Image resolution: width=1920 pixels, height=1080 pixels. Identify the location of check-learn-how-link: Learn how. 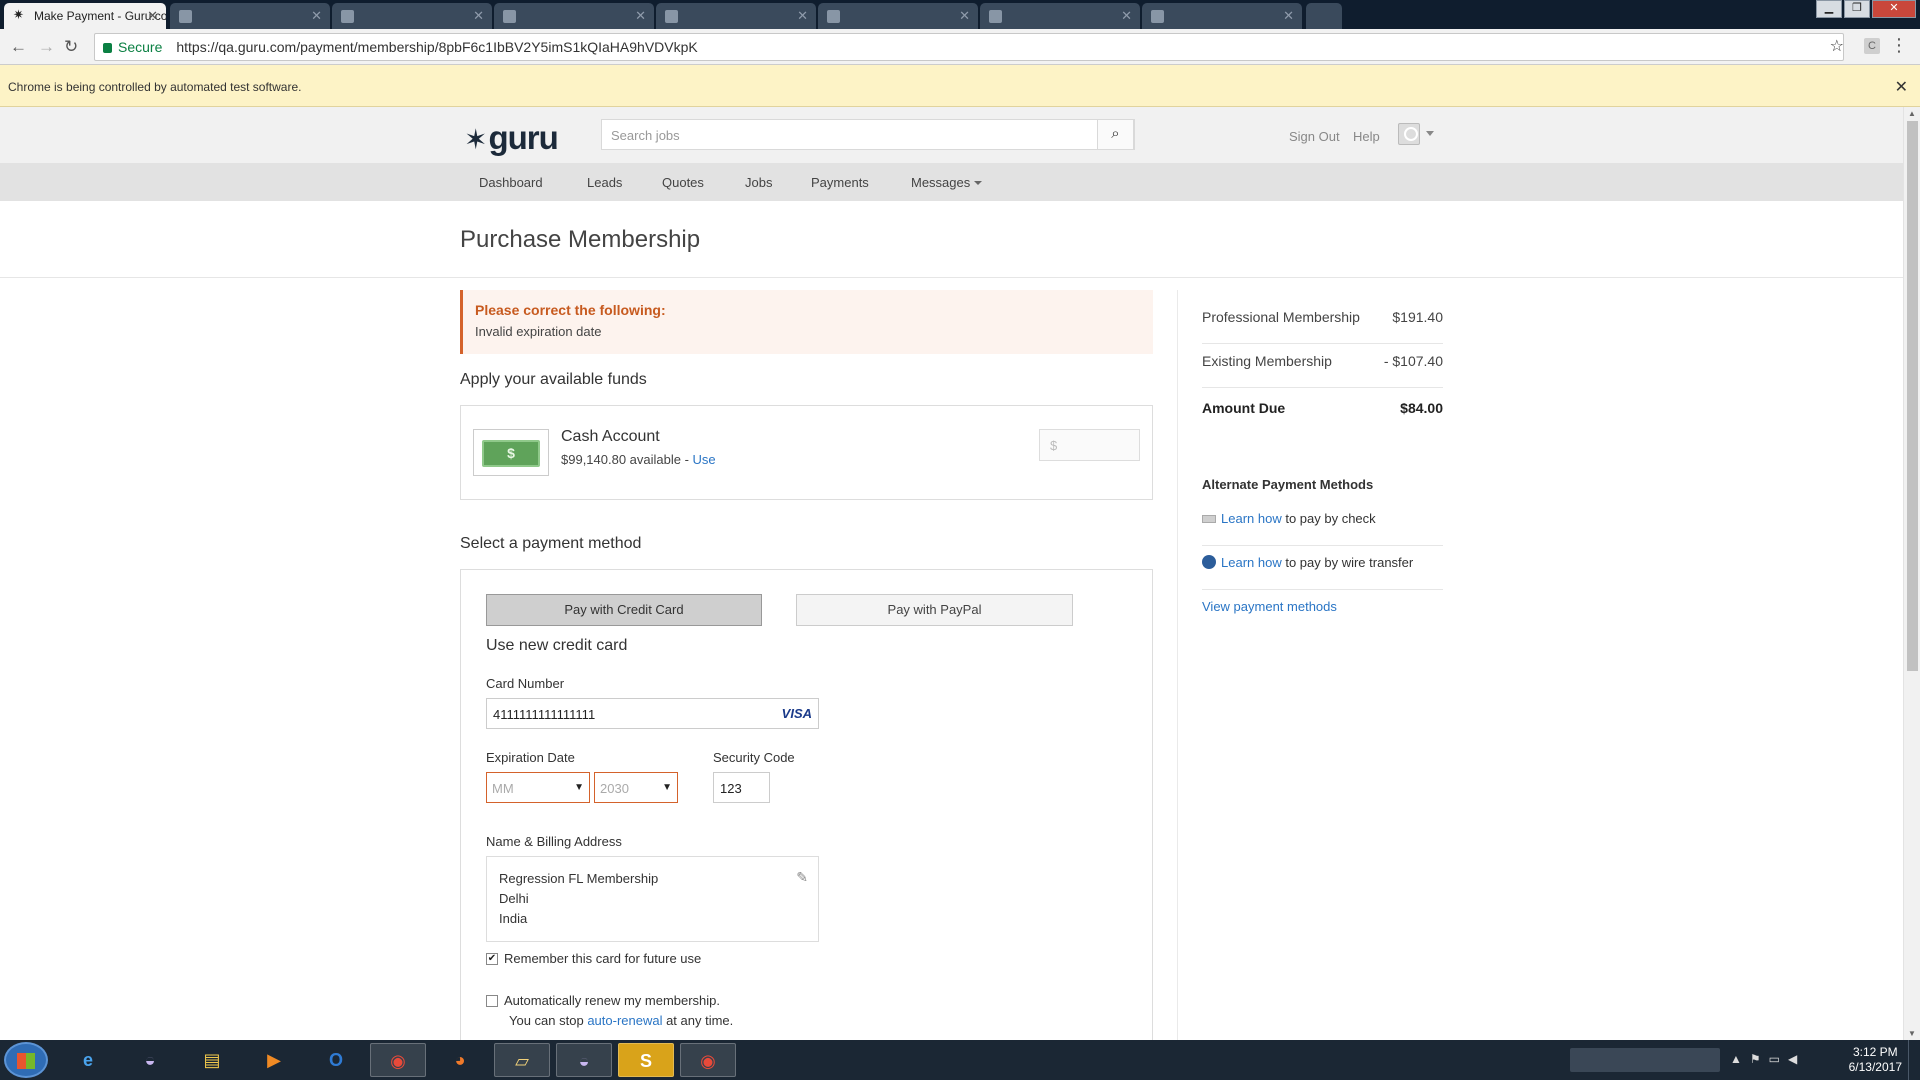
(1251, 518).